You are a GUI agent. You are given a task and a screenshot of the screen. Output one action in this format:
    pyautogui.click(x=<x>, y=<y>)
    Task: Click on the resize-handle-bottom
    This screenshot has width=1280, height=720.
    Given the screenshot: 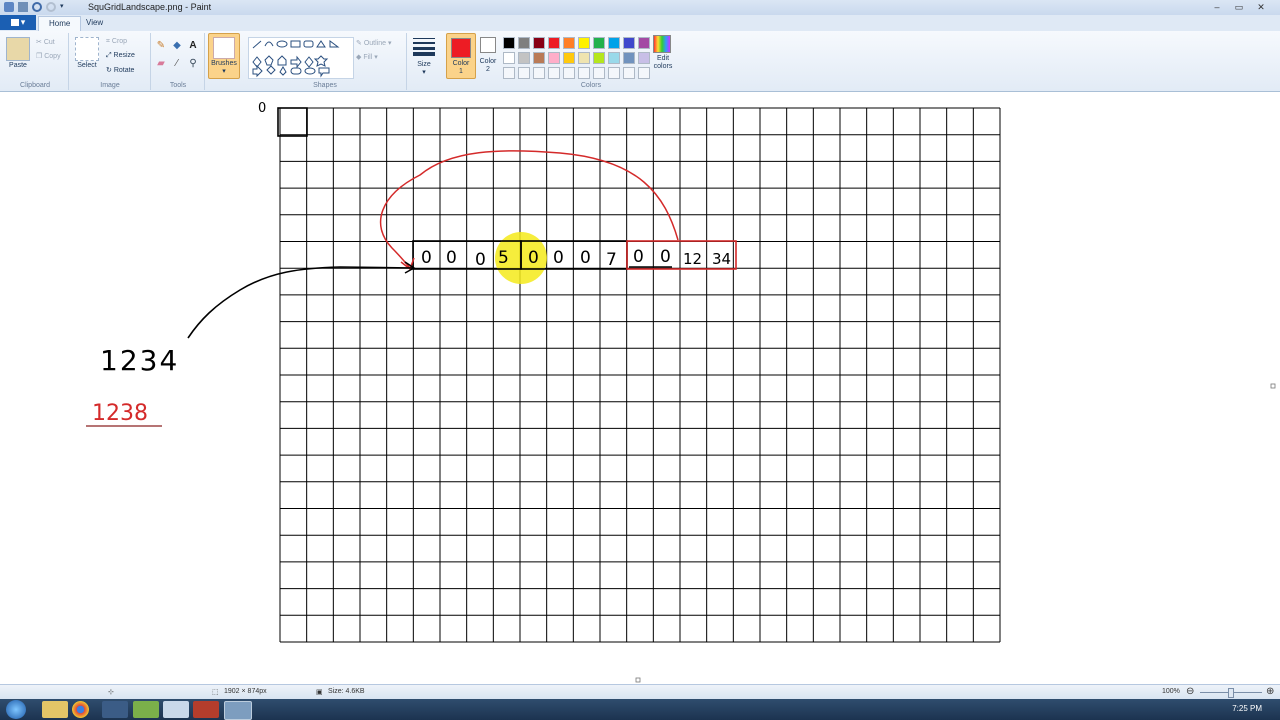 What is the action you would take?
    pyautogui.click(x=638, y=680)
    